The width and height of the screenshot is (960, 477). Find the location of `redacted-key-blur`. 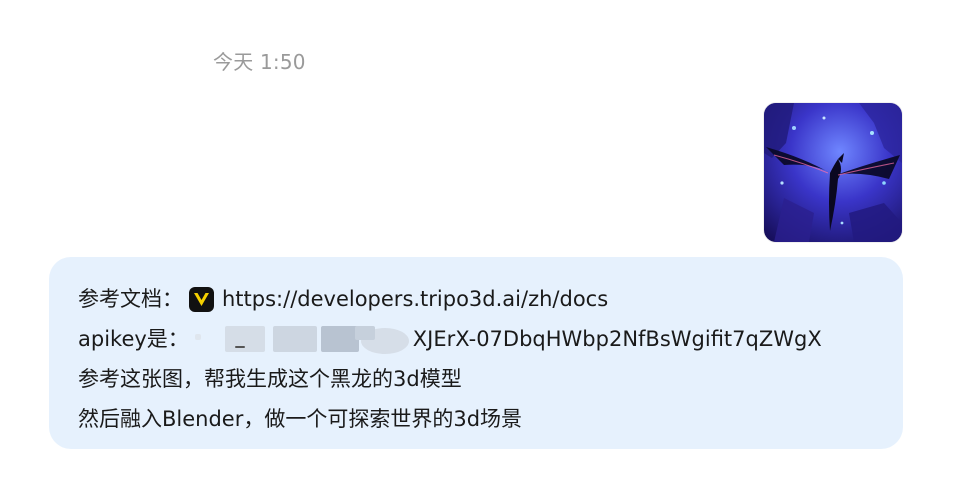

redacted-key-blur is located at coordinates (303, 339).